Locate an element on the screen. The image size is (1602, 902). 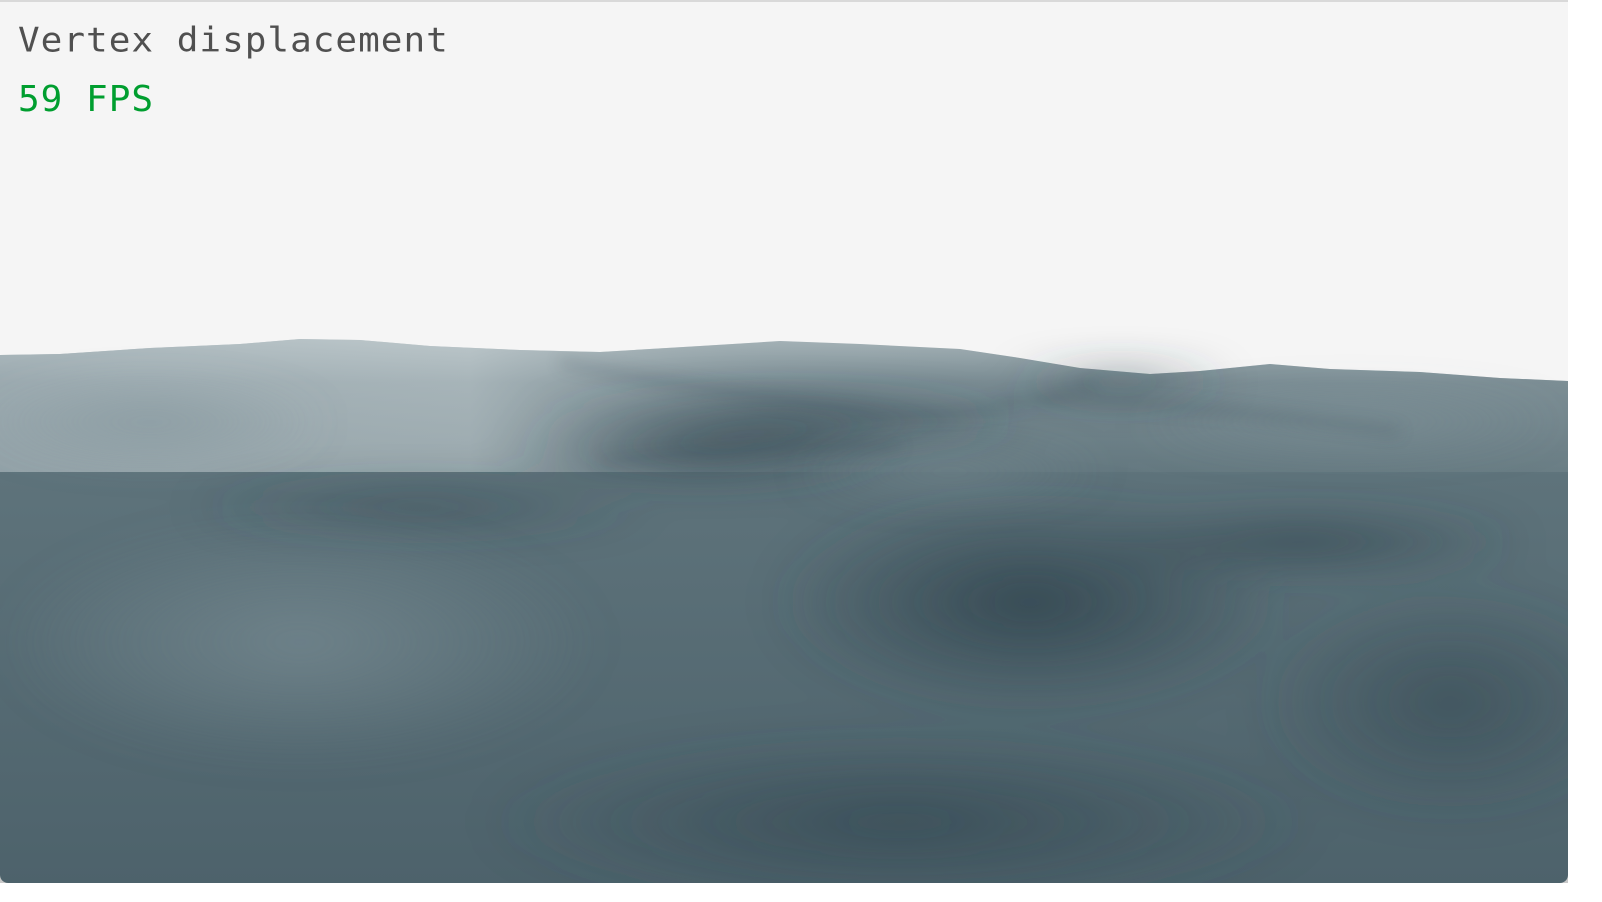
demo-title: Vertex displacement is located at coordinates (233, 40).